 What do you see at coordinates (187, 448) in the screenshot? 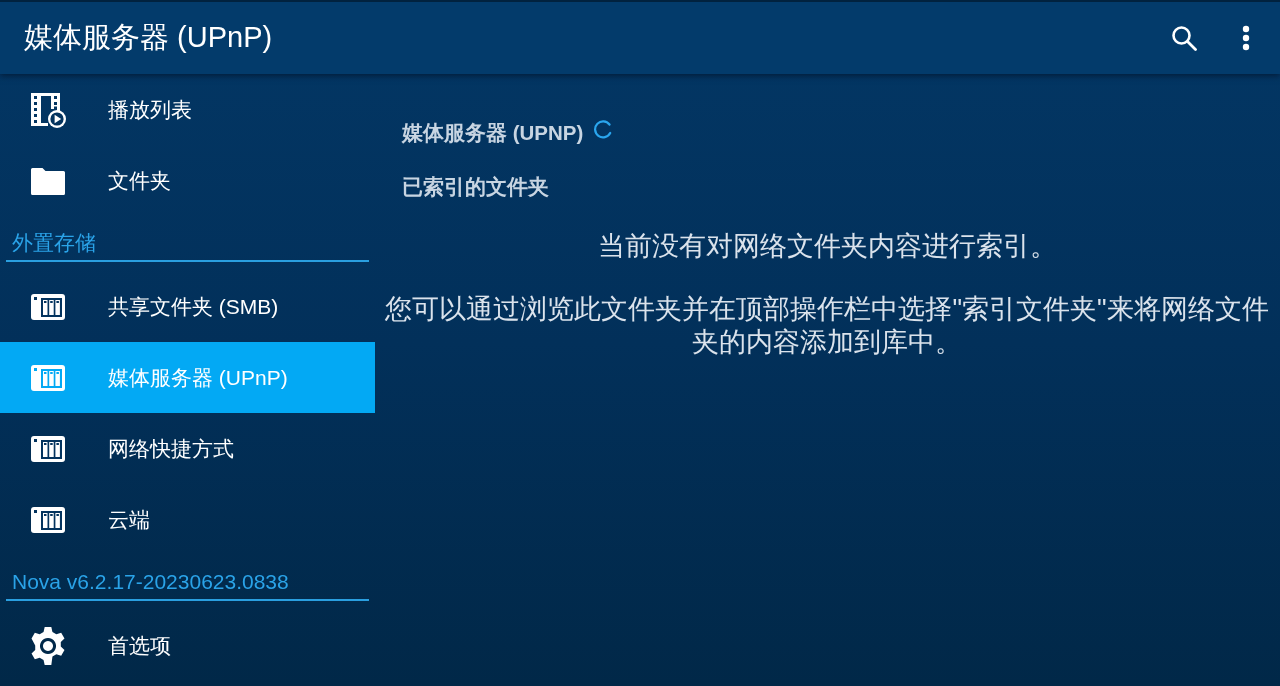
I see `drawer-item: 网络快捷方式` at bounding box center [187, 448].